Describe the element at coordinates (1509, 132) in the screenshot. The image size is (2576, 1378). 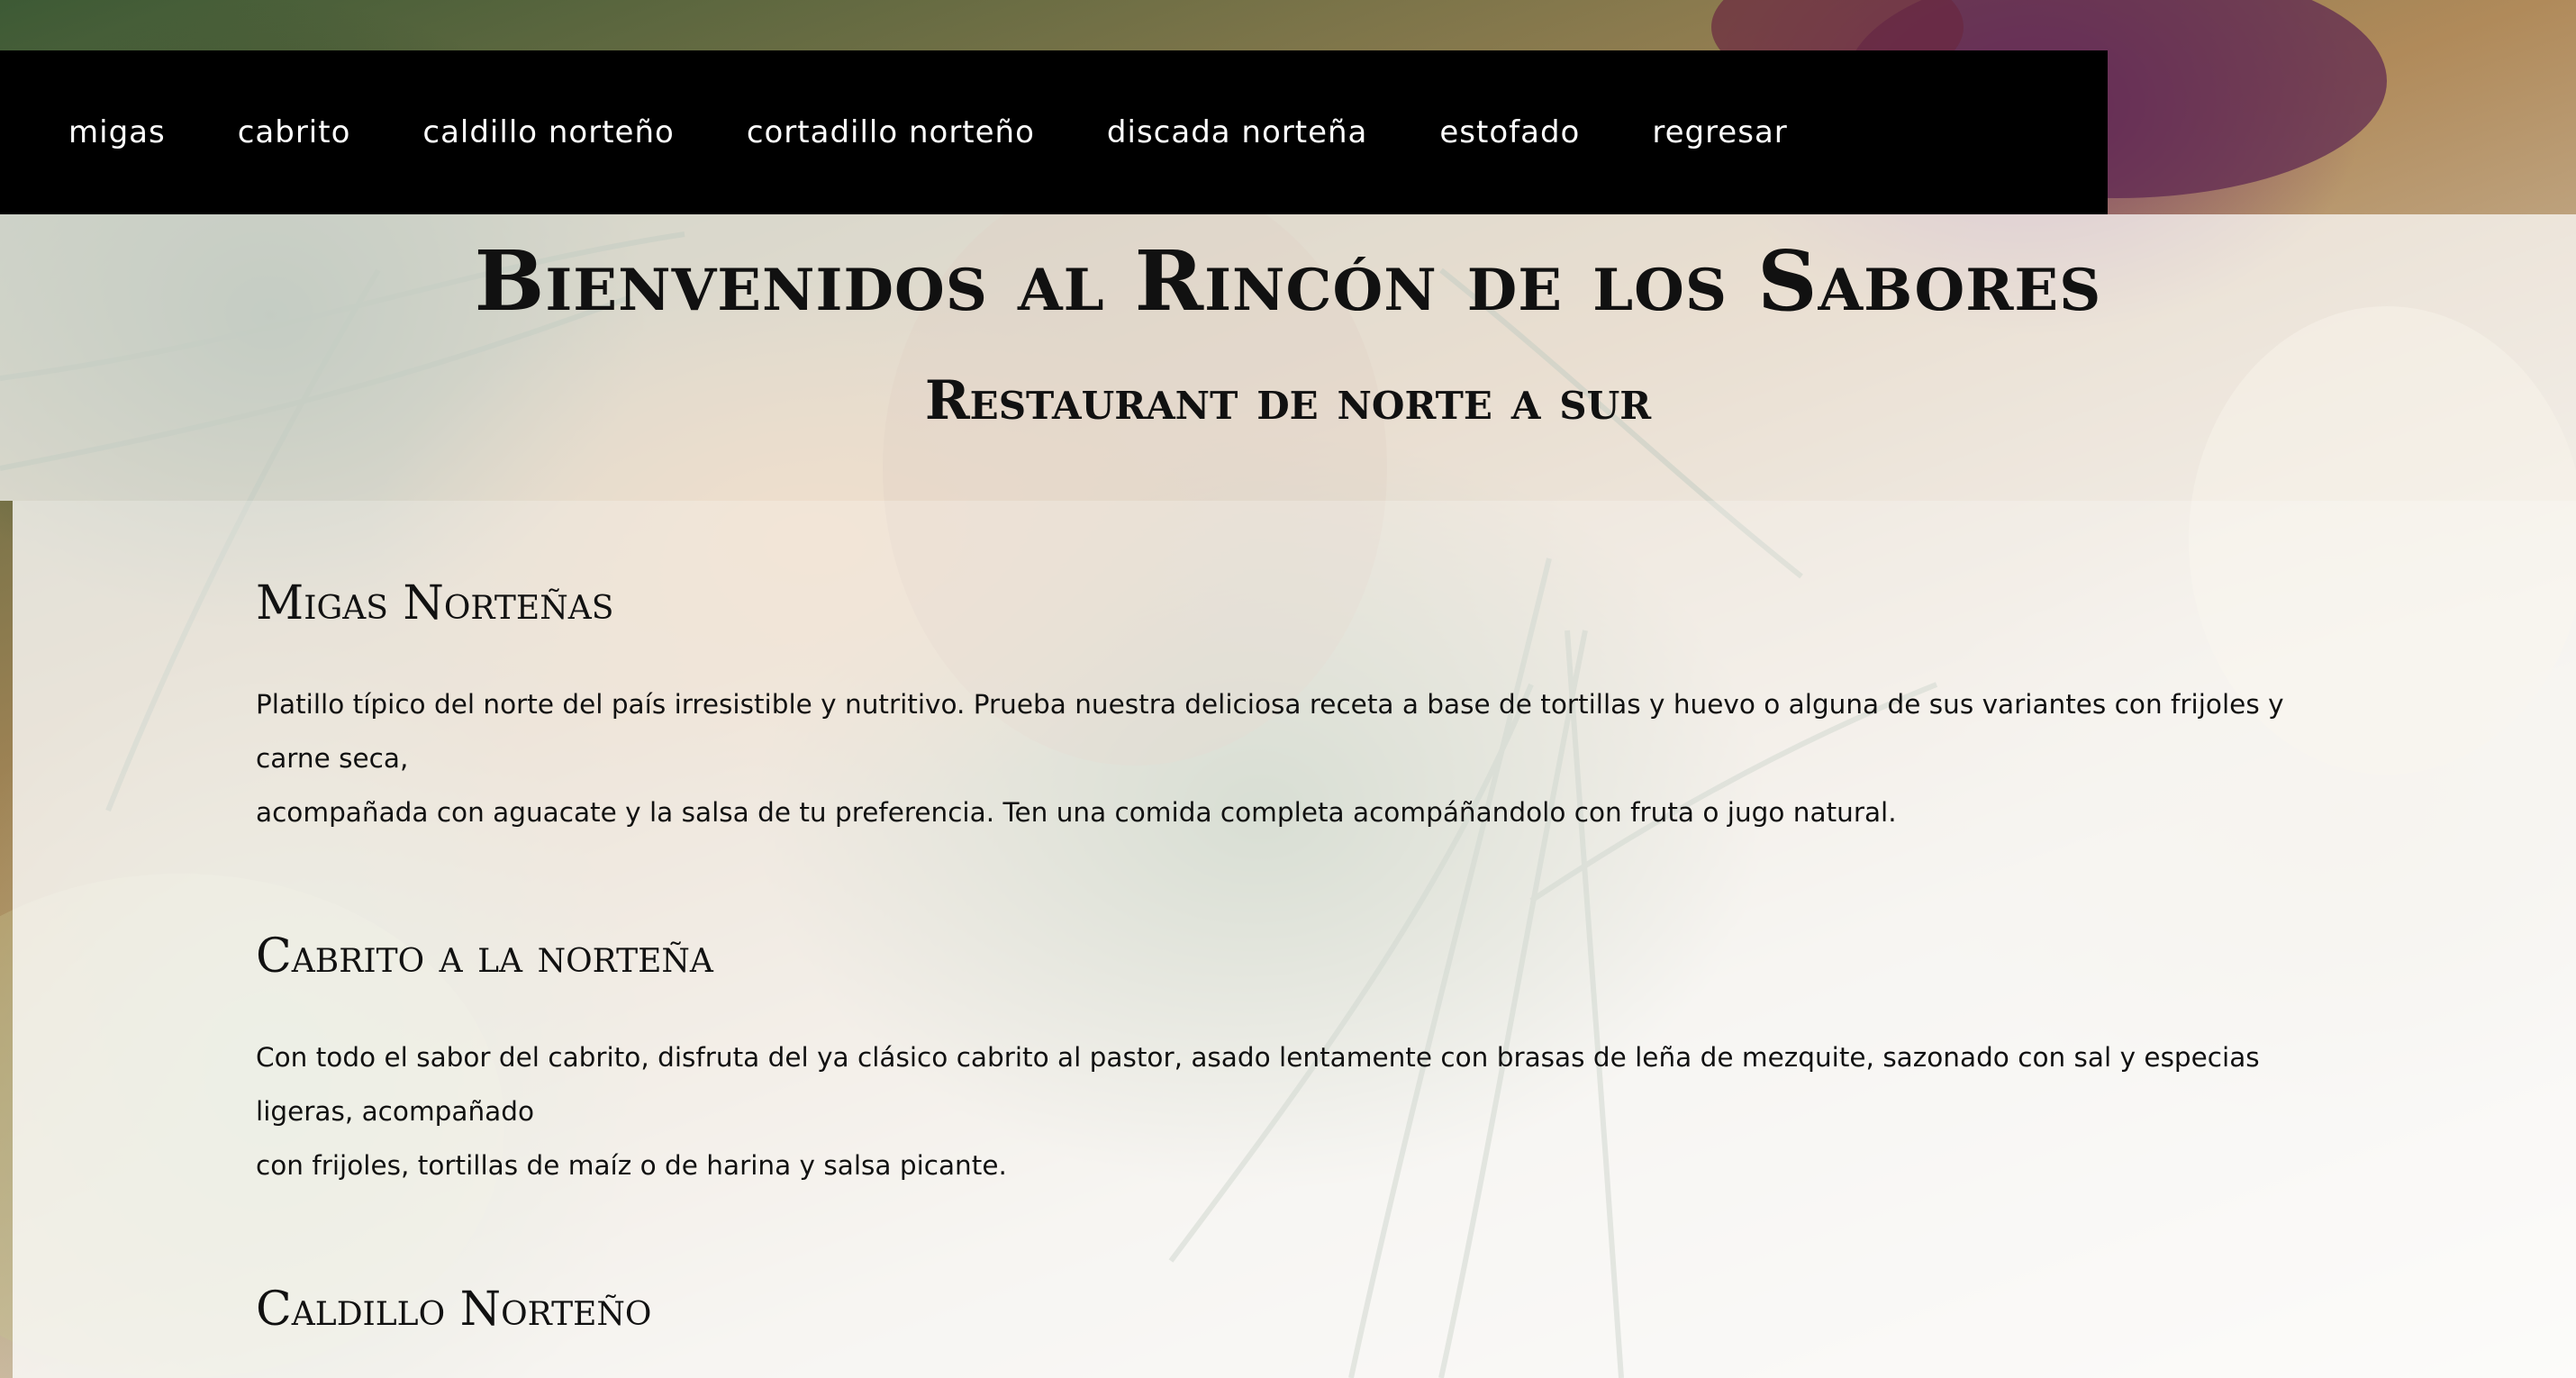
I see `nav-item-estofado: Estofado` at that location.